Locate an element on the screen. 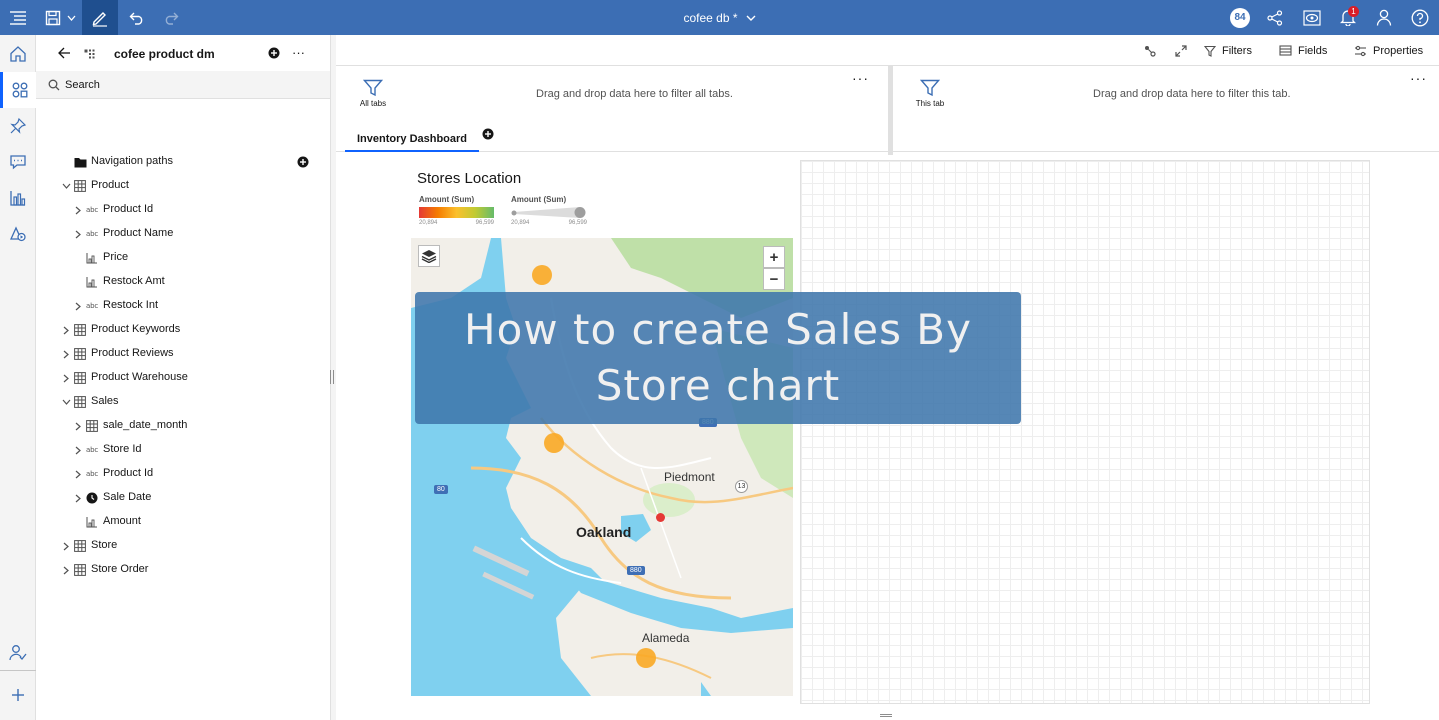 Image resolution: width=1439 pixels, height=720 pixels. tree-item: Product Warehouse is located at coordinates (183, 378).